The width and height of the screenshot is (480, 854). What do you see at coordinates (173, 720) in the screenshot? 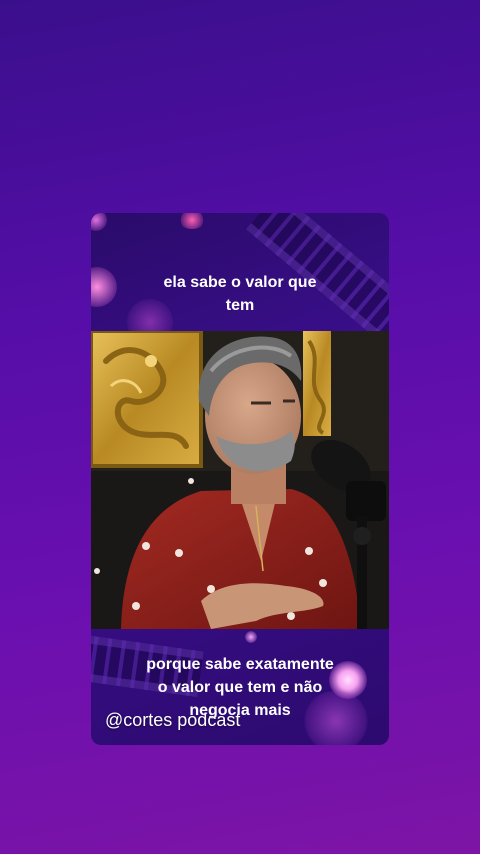
I see `channel-watermark: @cortes podcast` at bounding box center [173, 720].